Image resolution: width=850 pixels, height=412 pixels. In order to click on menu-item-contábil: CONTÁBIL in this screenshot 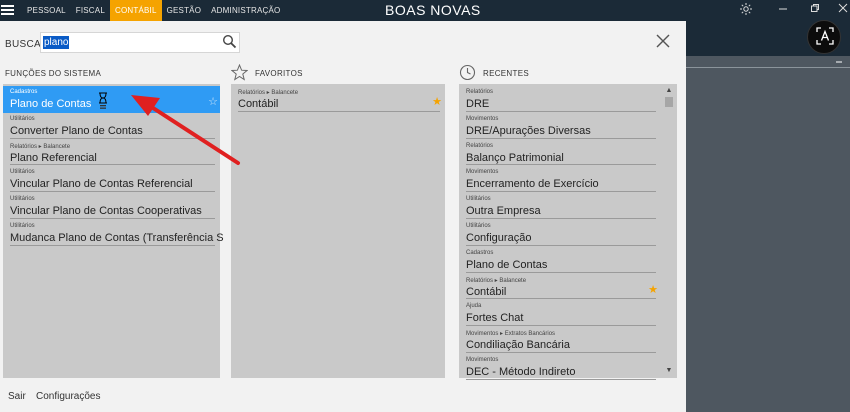, I will do `click(135, 10)`.